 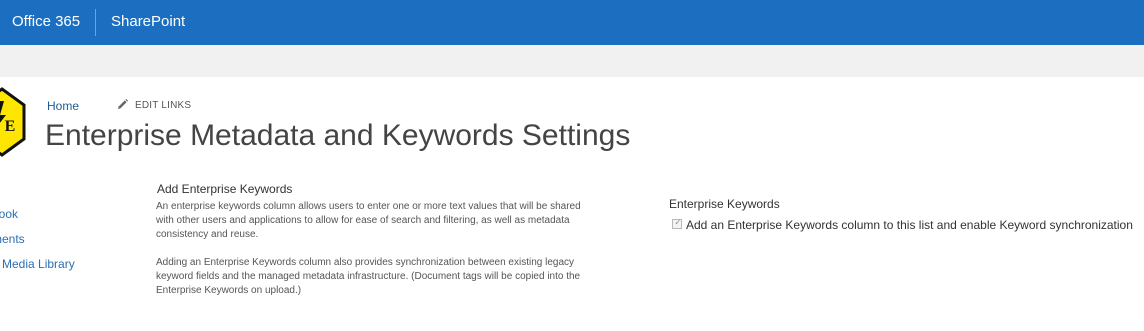 What do you see at coordinates (572, 61) in the screenshot?
I see `ribbon-bar` at bounding box center [572, 61].